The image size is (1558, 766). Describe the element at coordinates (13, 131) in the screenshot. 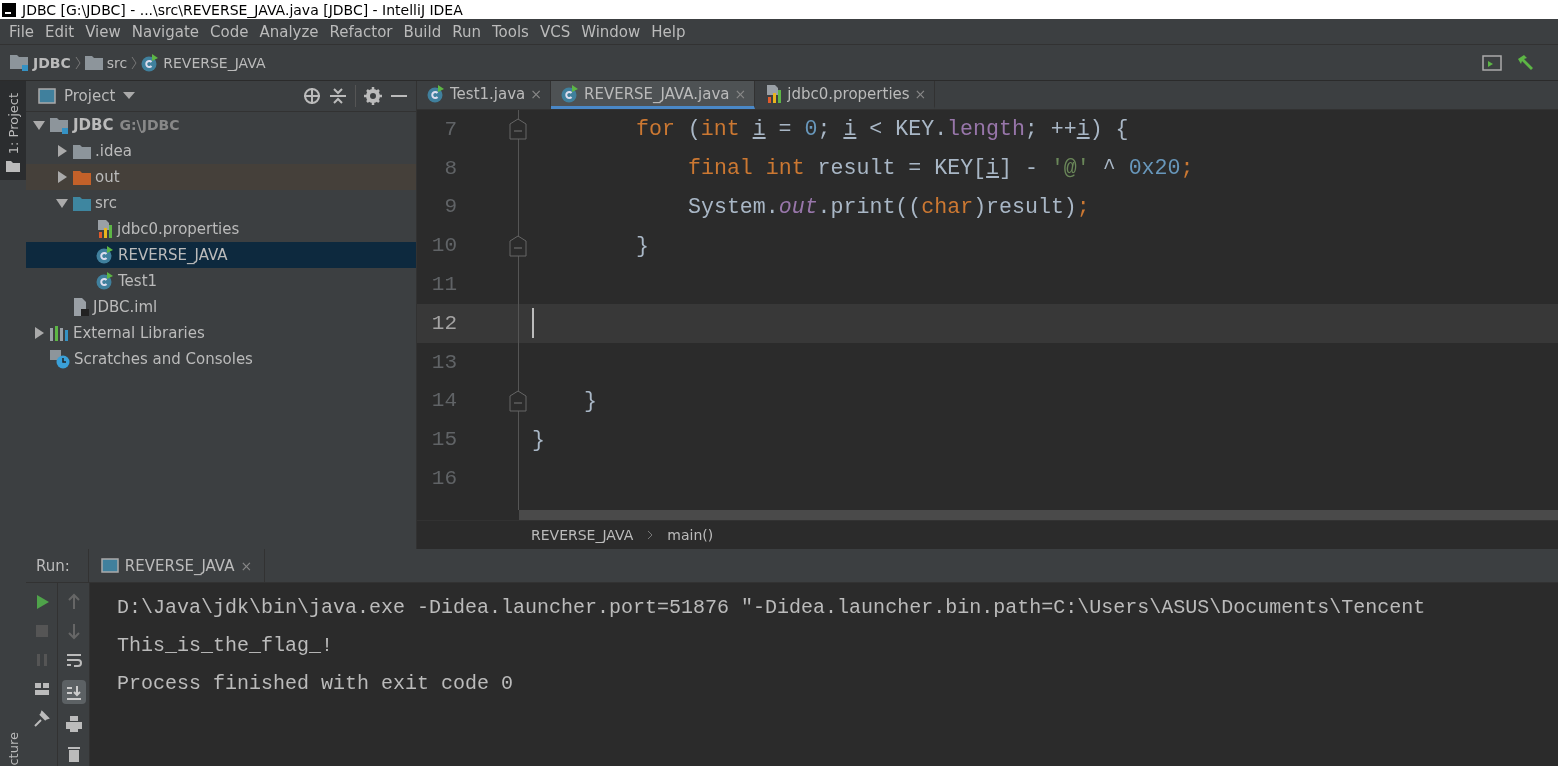

I see `project-tool-tab: 1: Project` at that location.